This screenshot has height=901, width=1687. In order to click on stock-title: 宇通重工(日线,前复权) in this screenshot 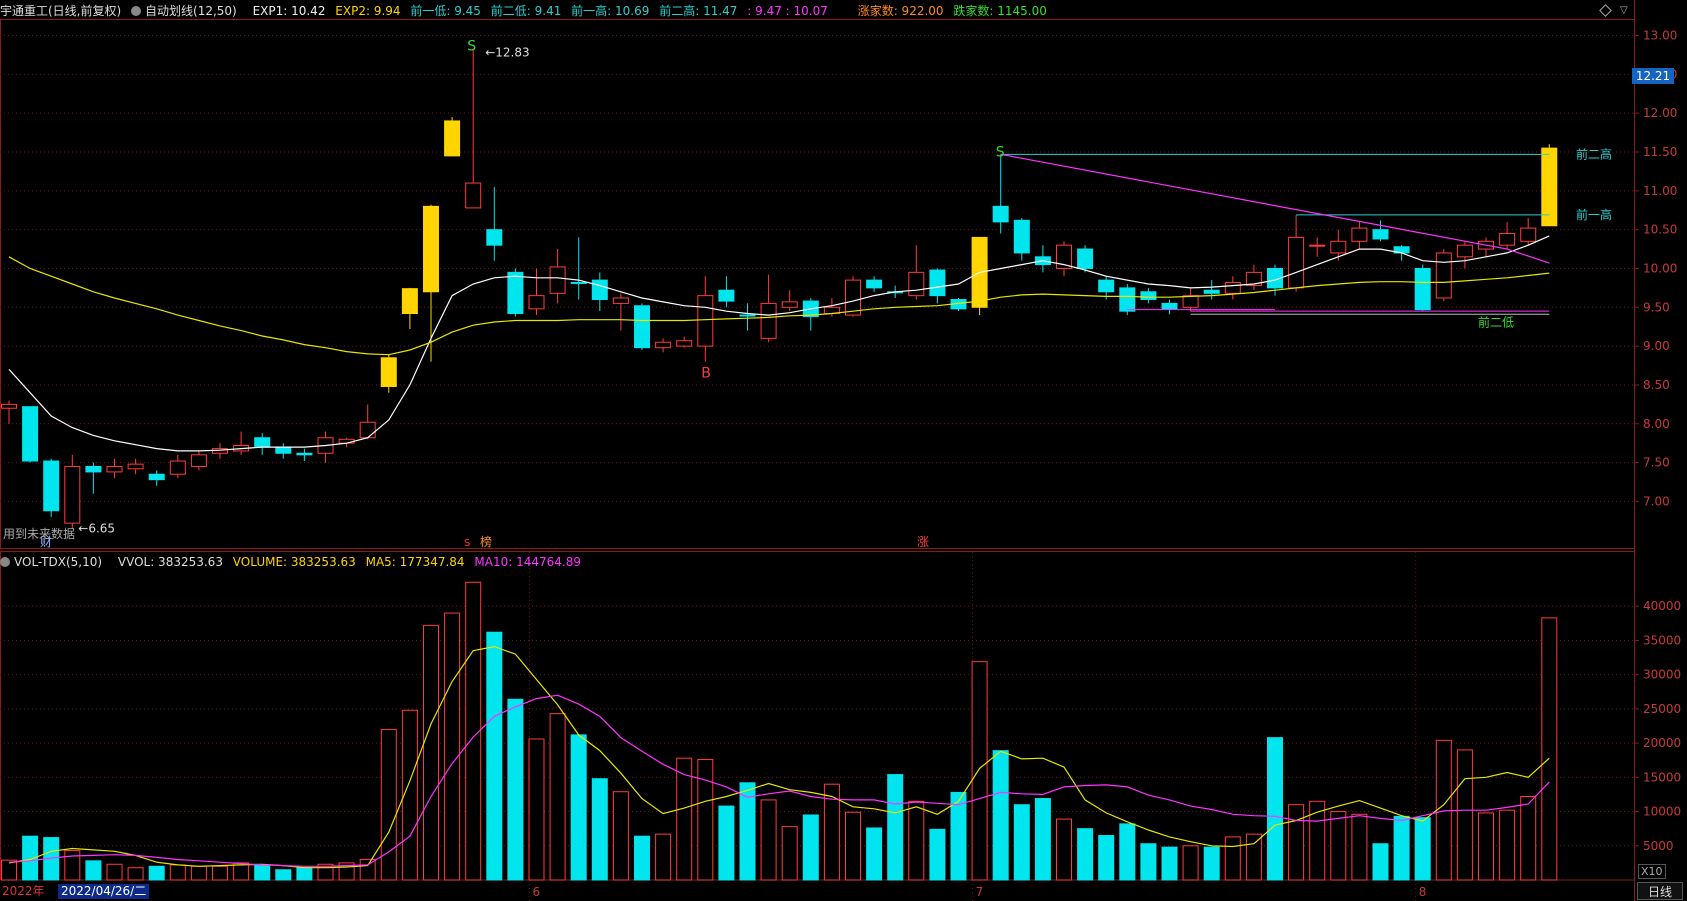, I will do `click(60, 11)`.